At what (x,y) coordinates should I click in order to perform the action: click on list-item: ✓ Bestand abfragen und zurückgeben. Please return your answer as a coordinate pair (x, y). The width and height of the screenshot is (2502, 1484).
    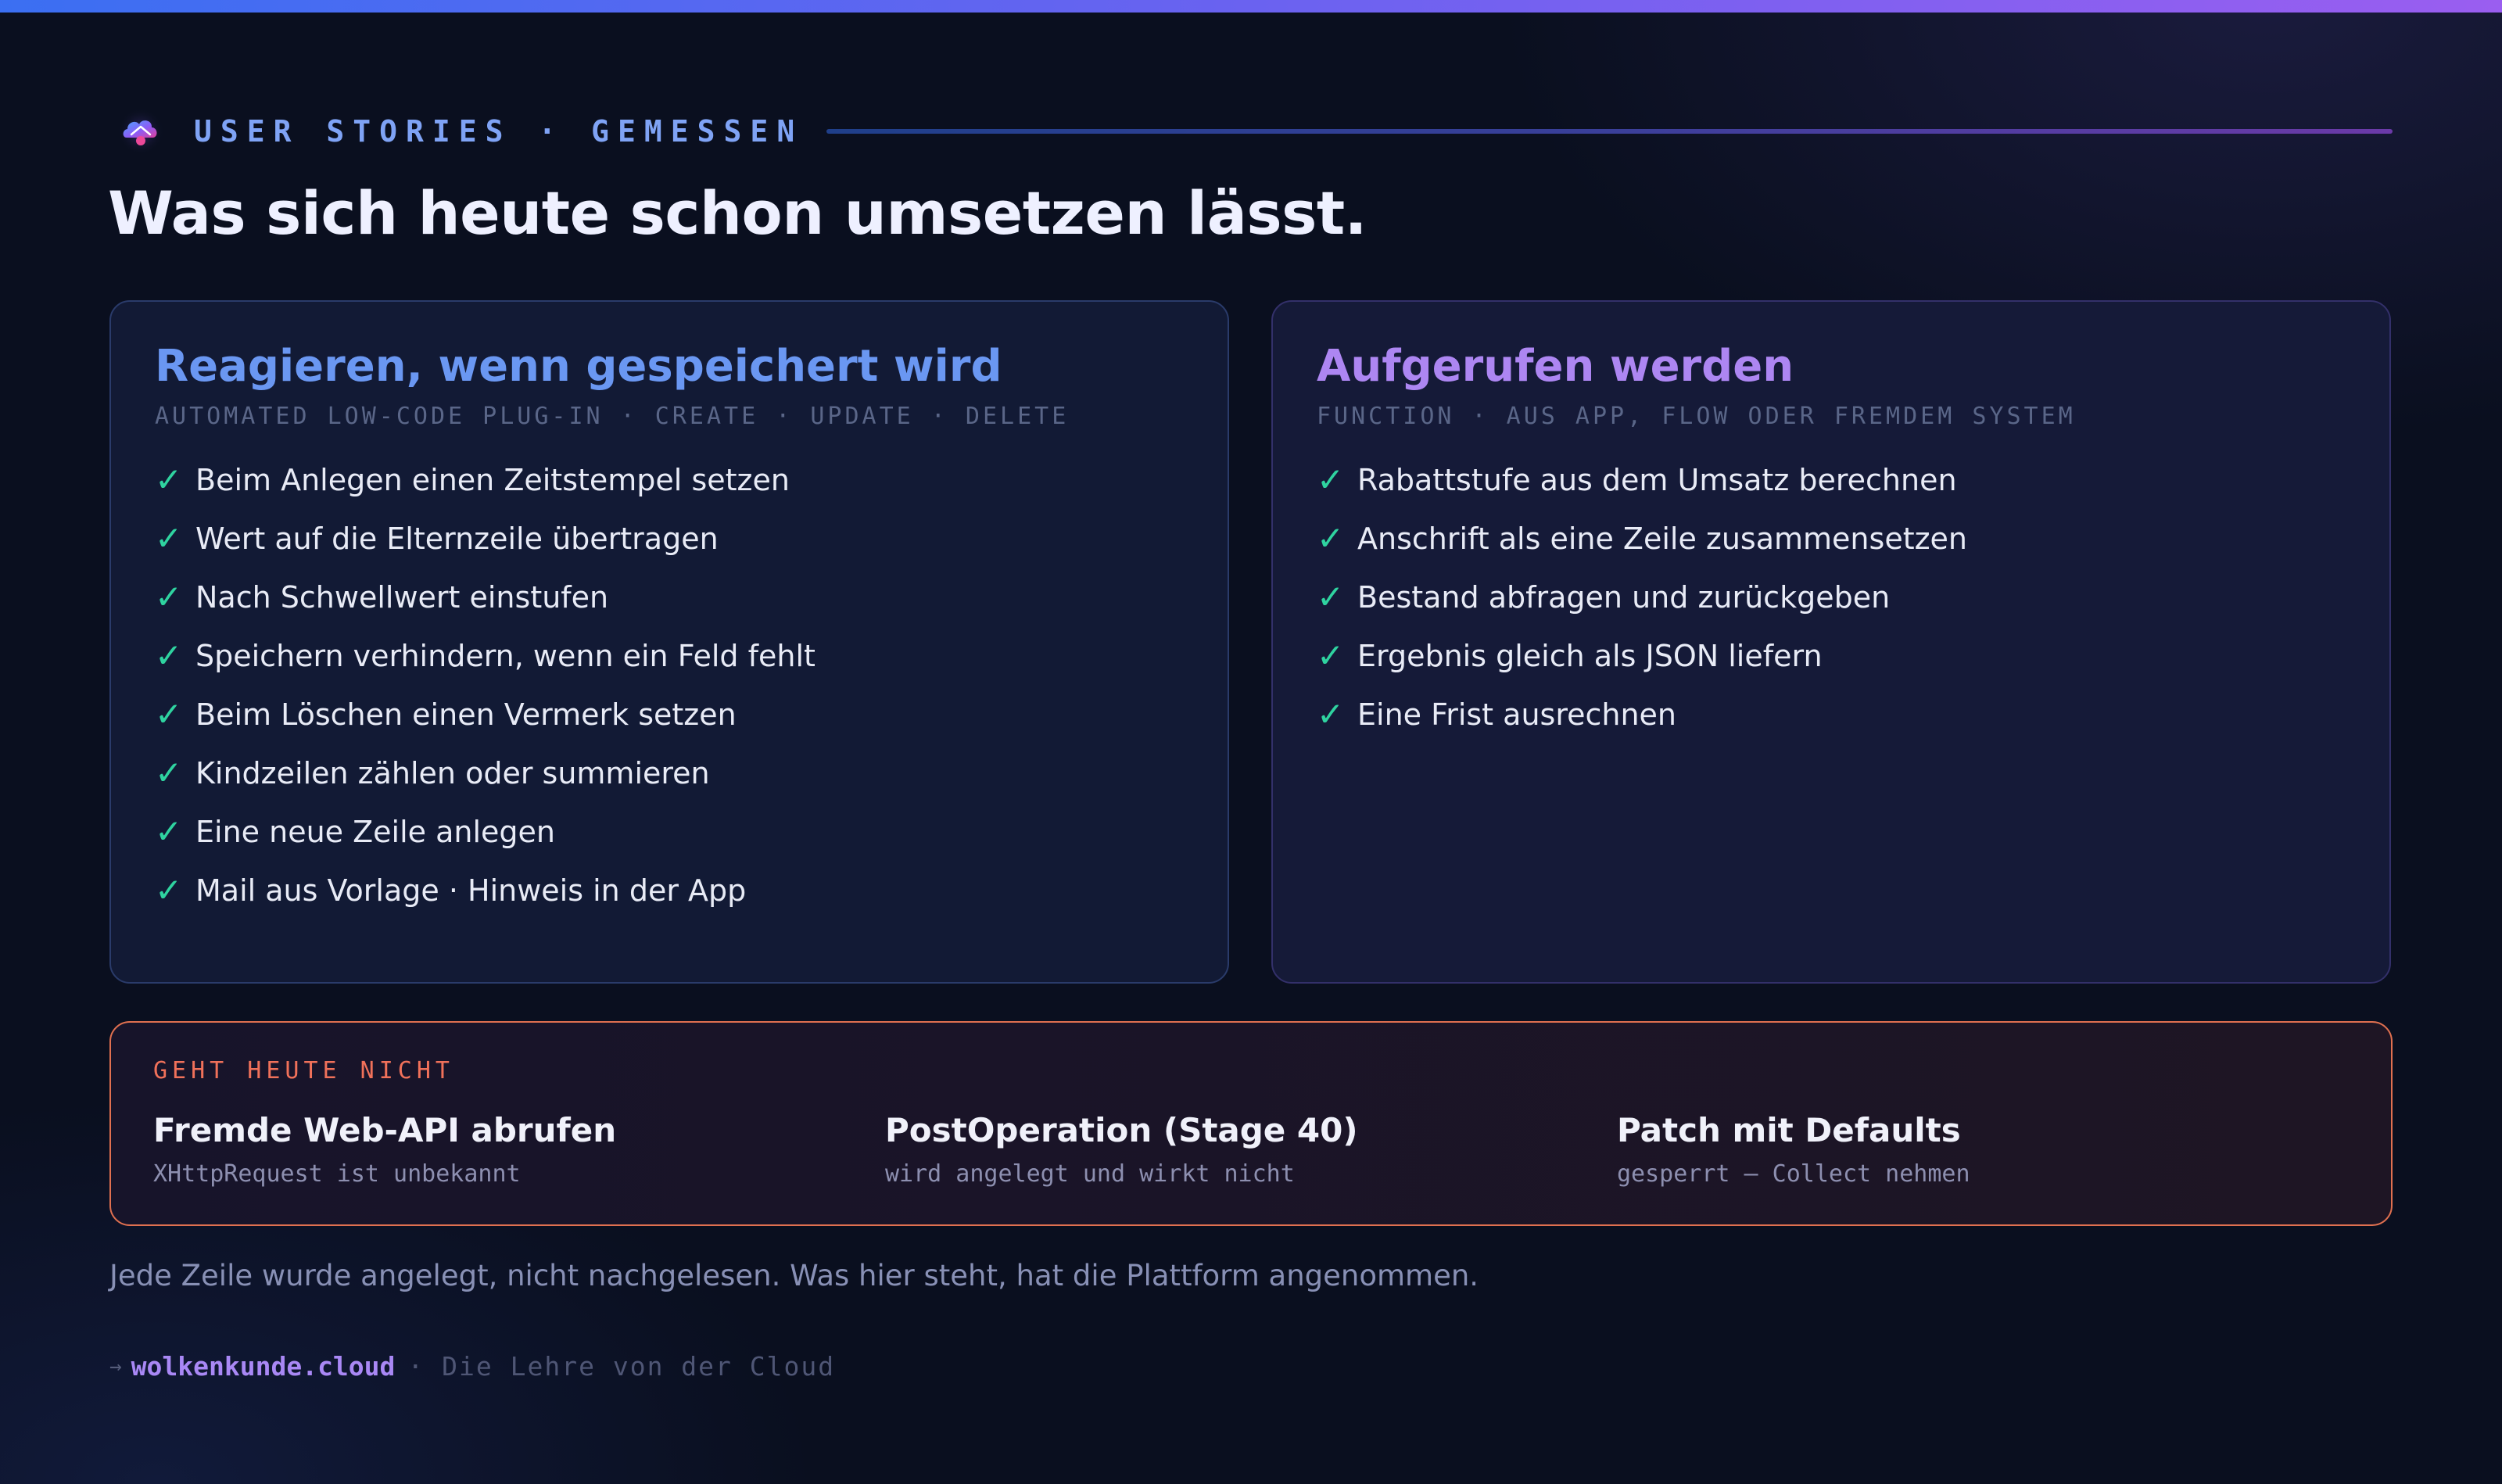
    Looking at the image, I should click on (1831, 597).